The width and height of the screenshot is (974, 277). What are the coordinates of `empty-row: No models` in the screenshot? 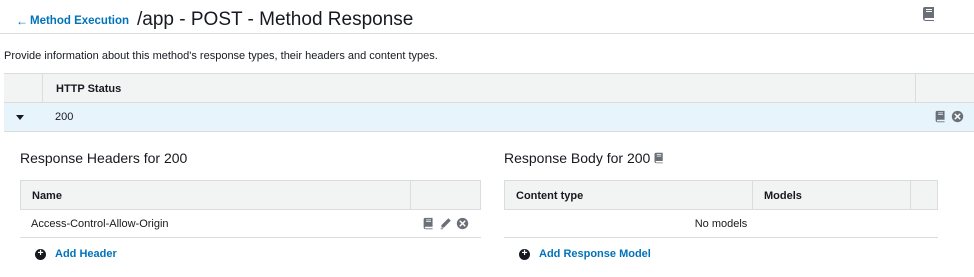 It's located at (721, 224).